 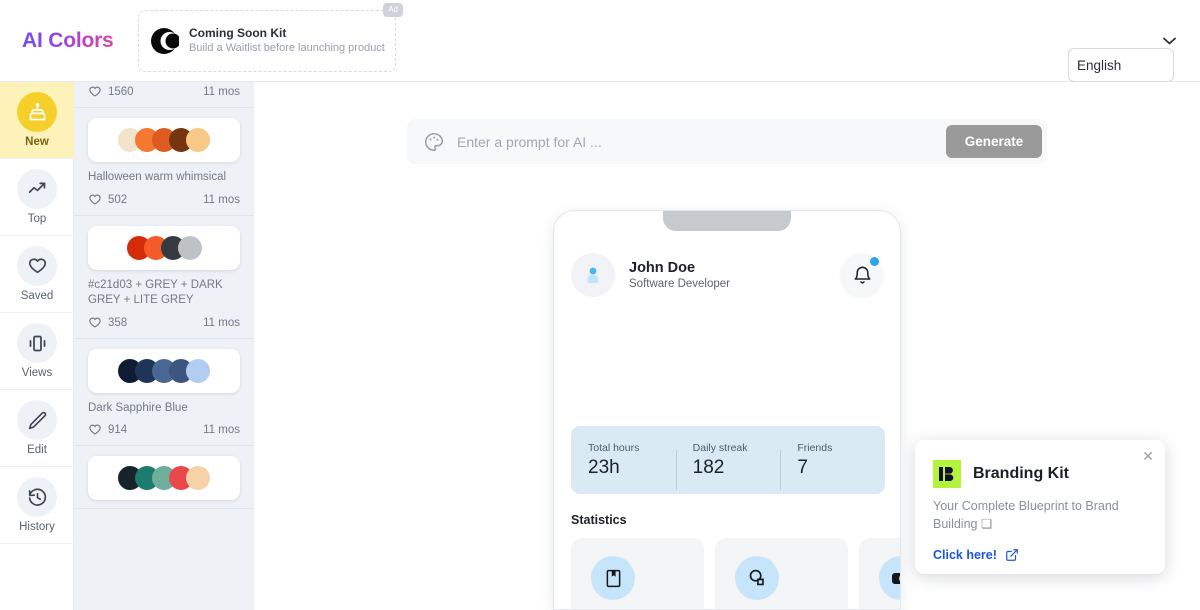 I want to click on like-count-group: 358, so click(x=107, y=323).